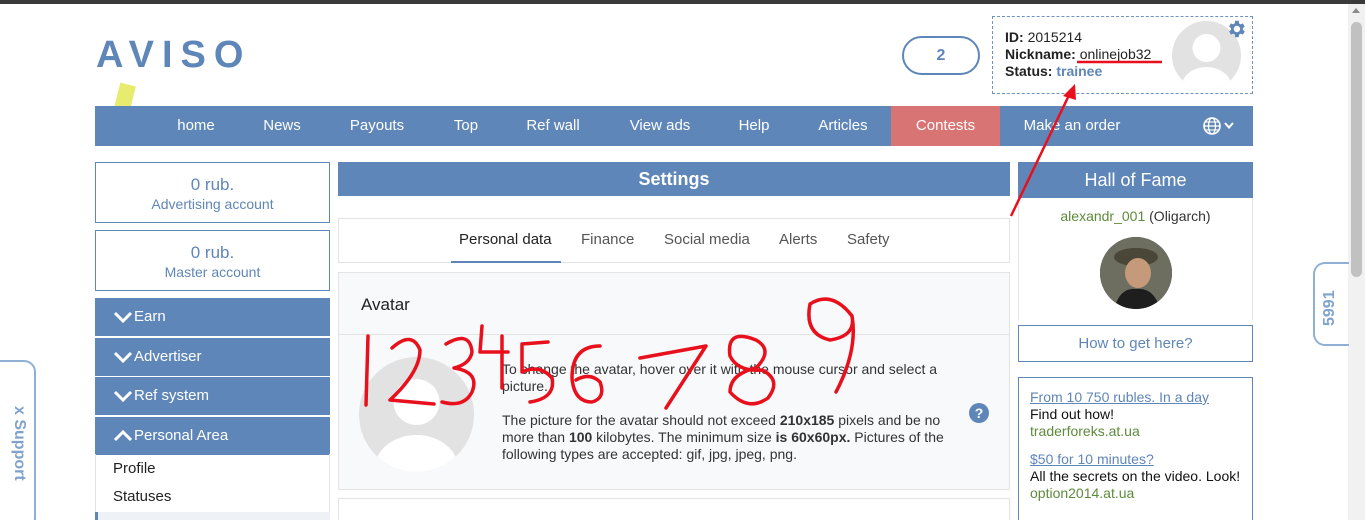  What do you see at coordinates (1356, 10) in the screenshot?
I see `scroll-up-arrow-icon` at bounding box center [1356, 10].